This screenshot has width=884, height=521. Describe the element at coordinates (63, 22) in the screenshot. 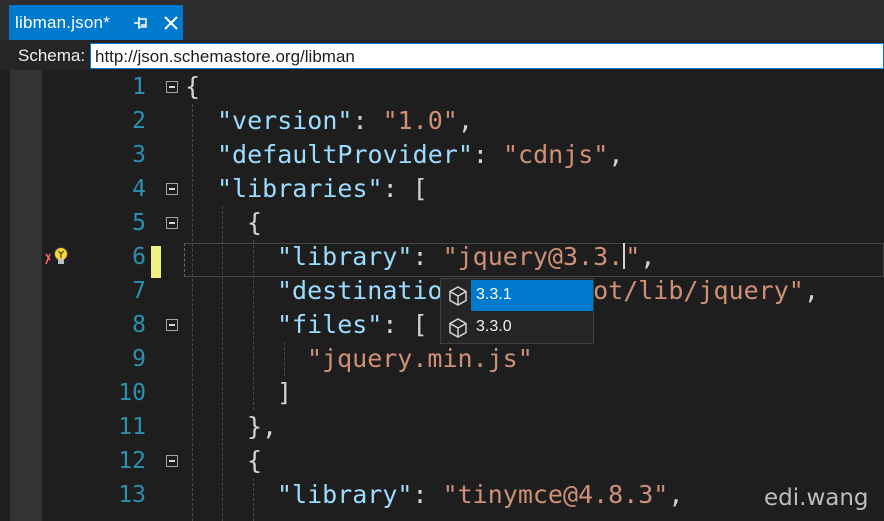

I see `tab-title: libman.json*` at that location.